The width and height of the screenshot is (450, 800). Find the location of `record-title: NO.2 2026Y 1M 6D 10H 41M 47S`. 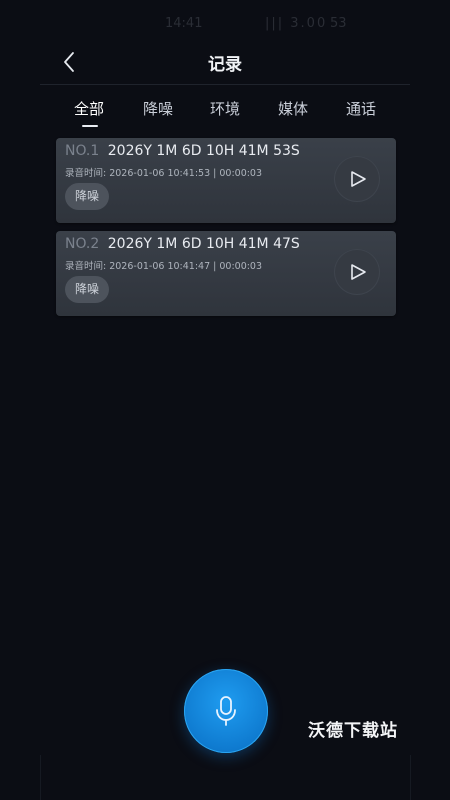

record-title: NO.2 2026Y 1M 6D 10H 41M 47S is located at coordinates (182, 244).